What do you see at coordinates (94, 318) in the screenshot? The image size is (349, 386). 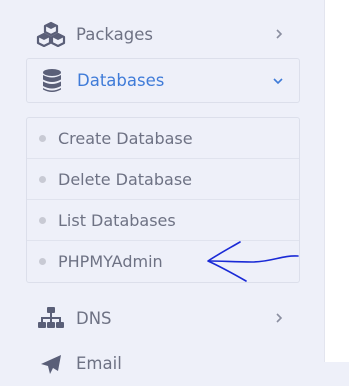 I see `sidebar-item-label: DNS` at bounding box center [94, 318].